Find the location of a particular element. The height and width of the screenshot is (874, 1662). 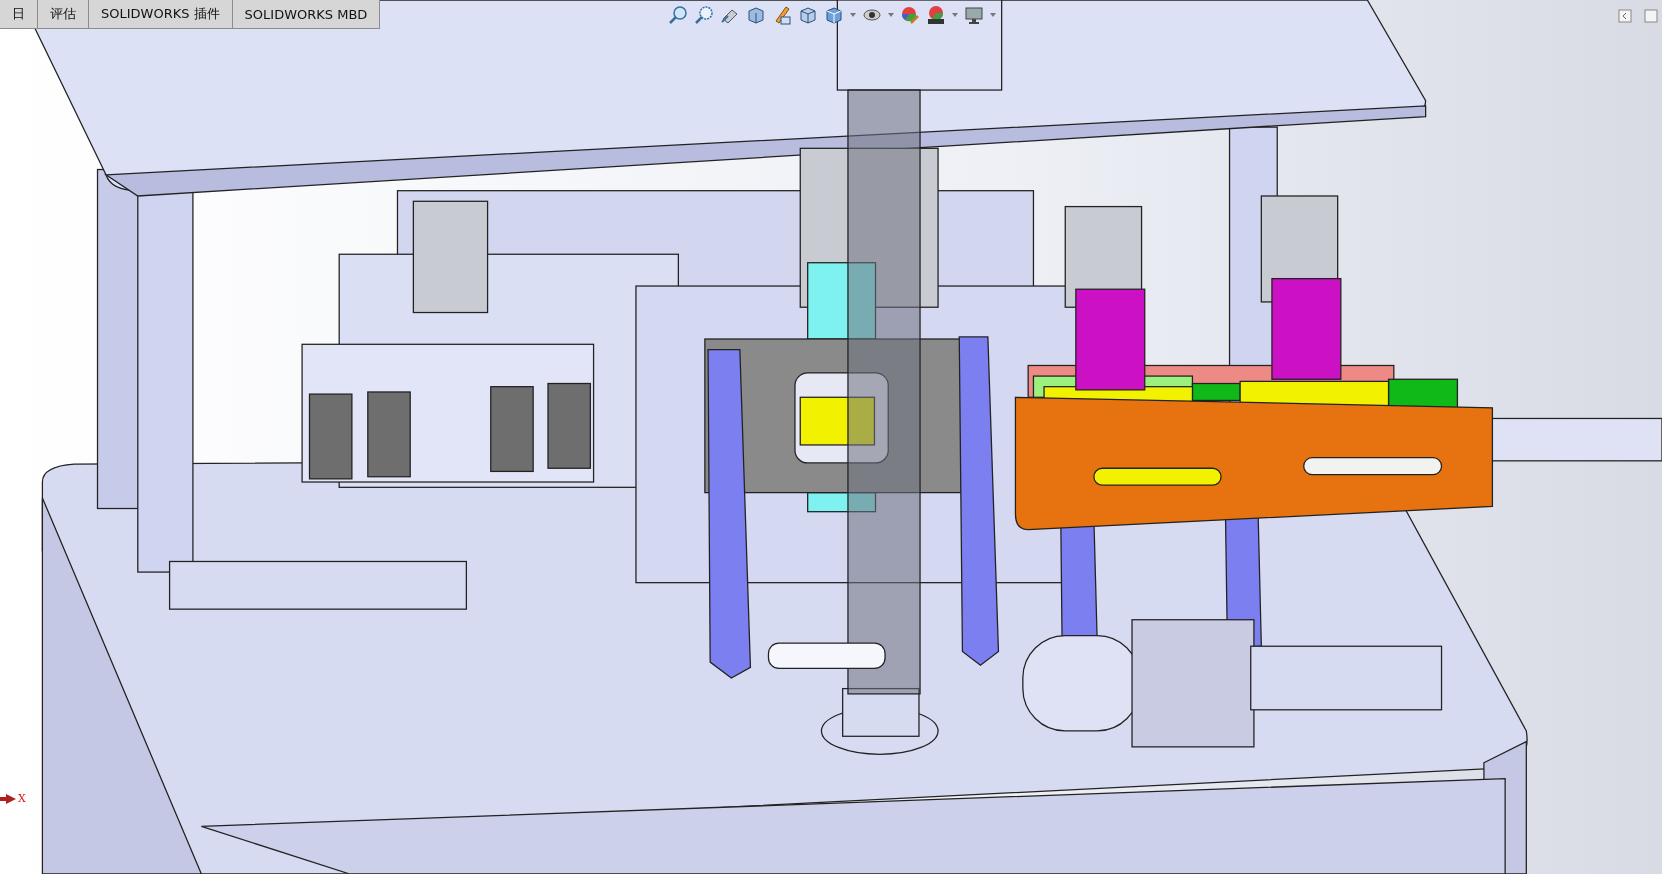

axis-arrow-icon is located at coordinates (8, 798).